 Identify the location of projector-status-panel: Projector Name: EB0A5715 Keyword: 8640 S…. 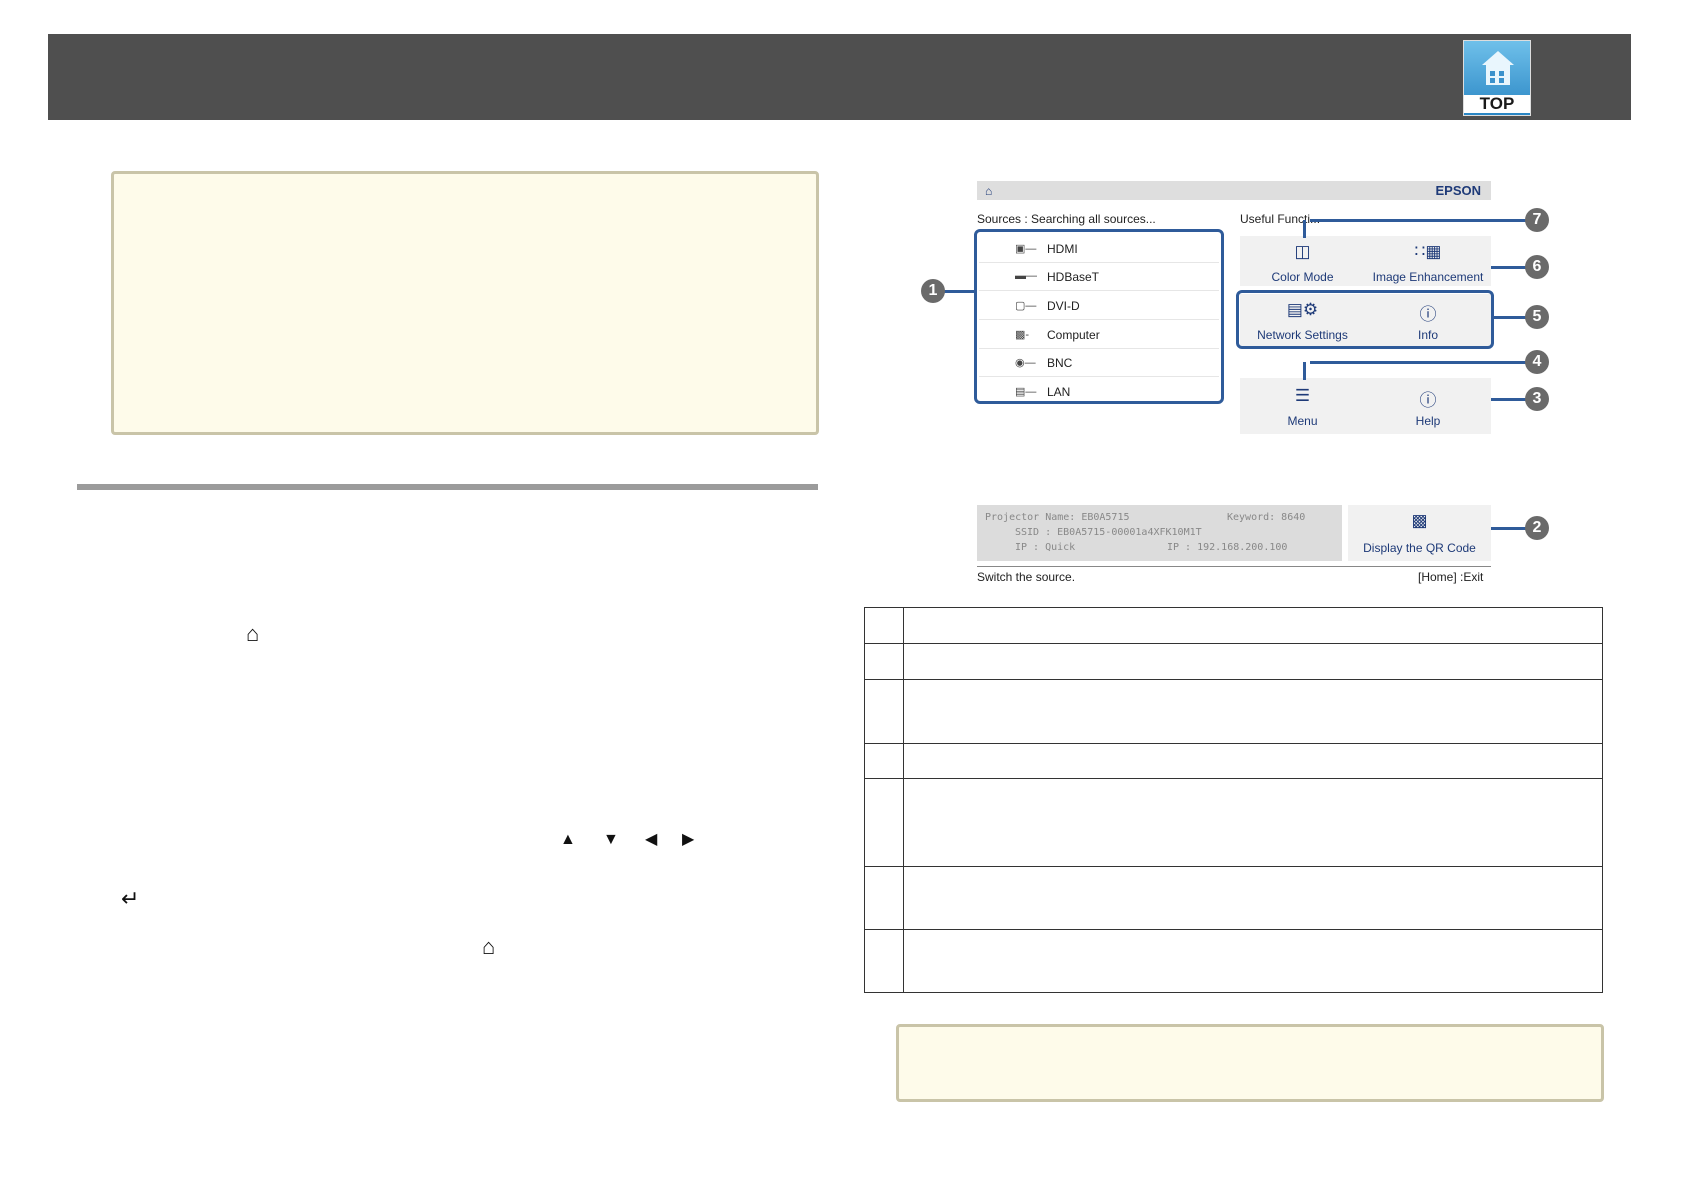
(1159, 533).